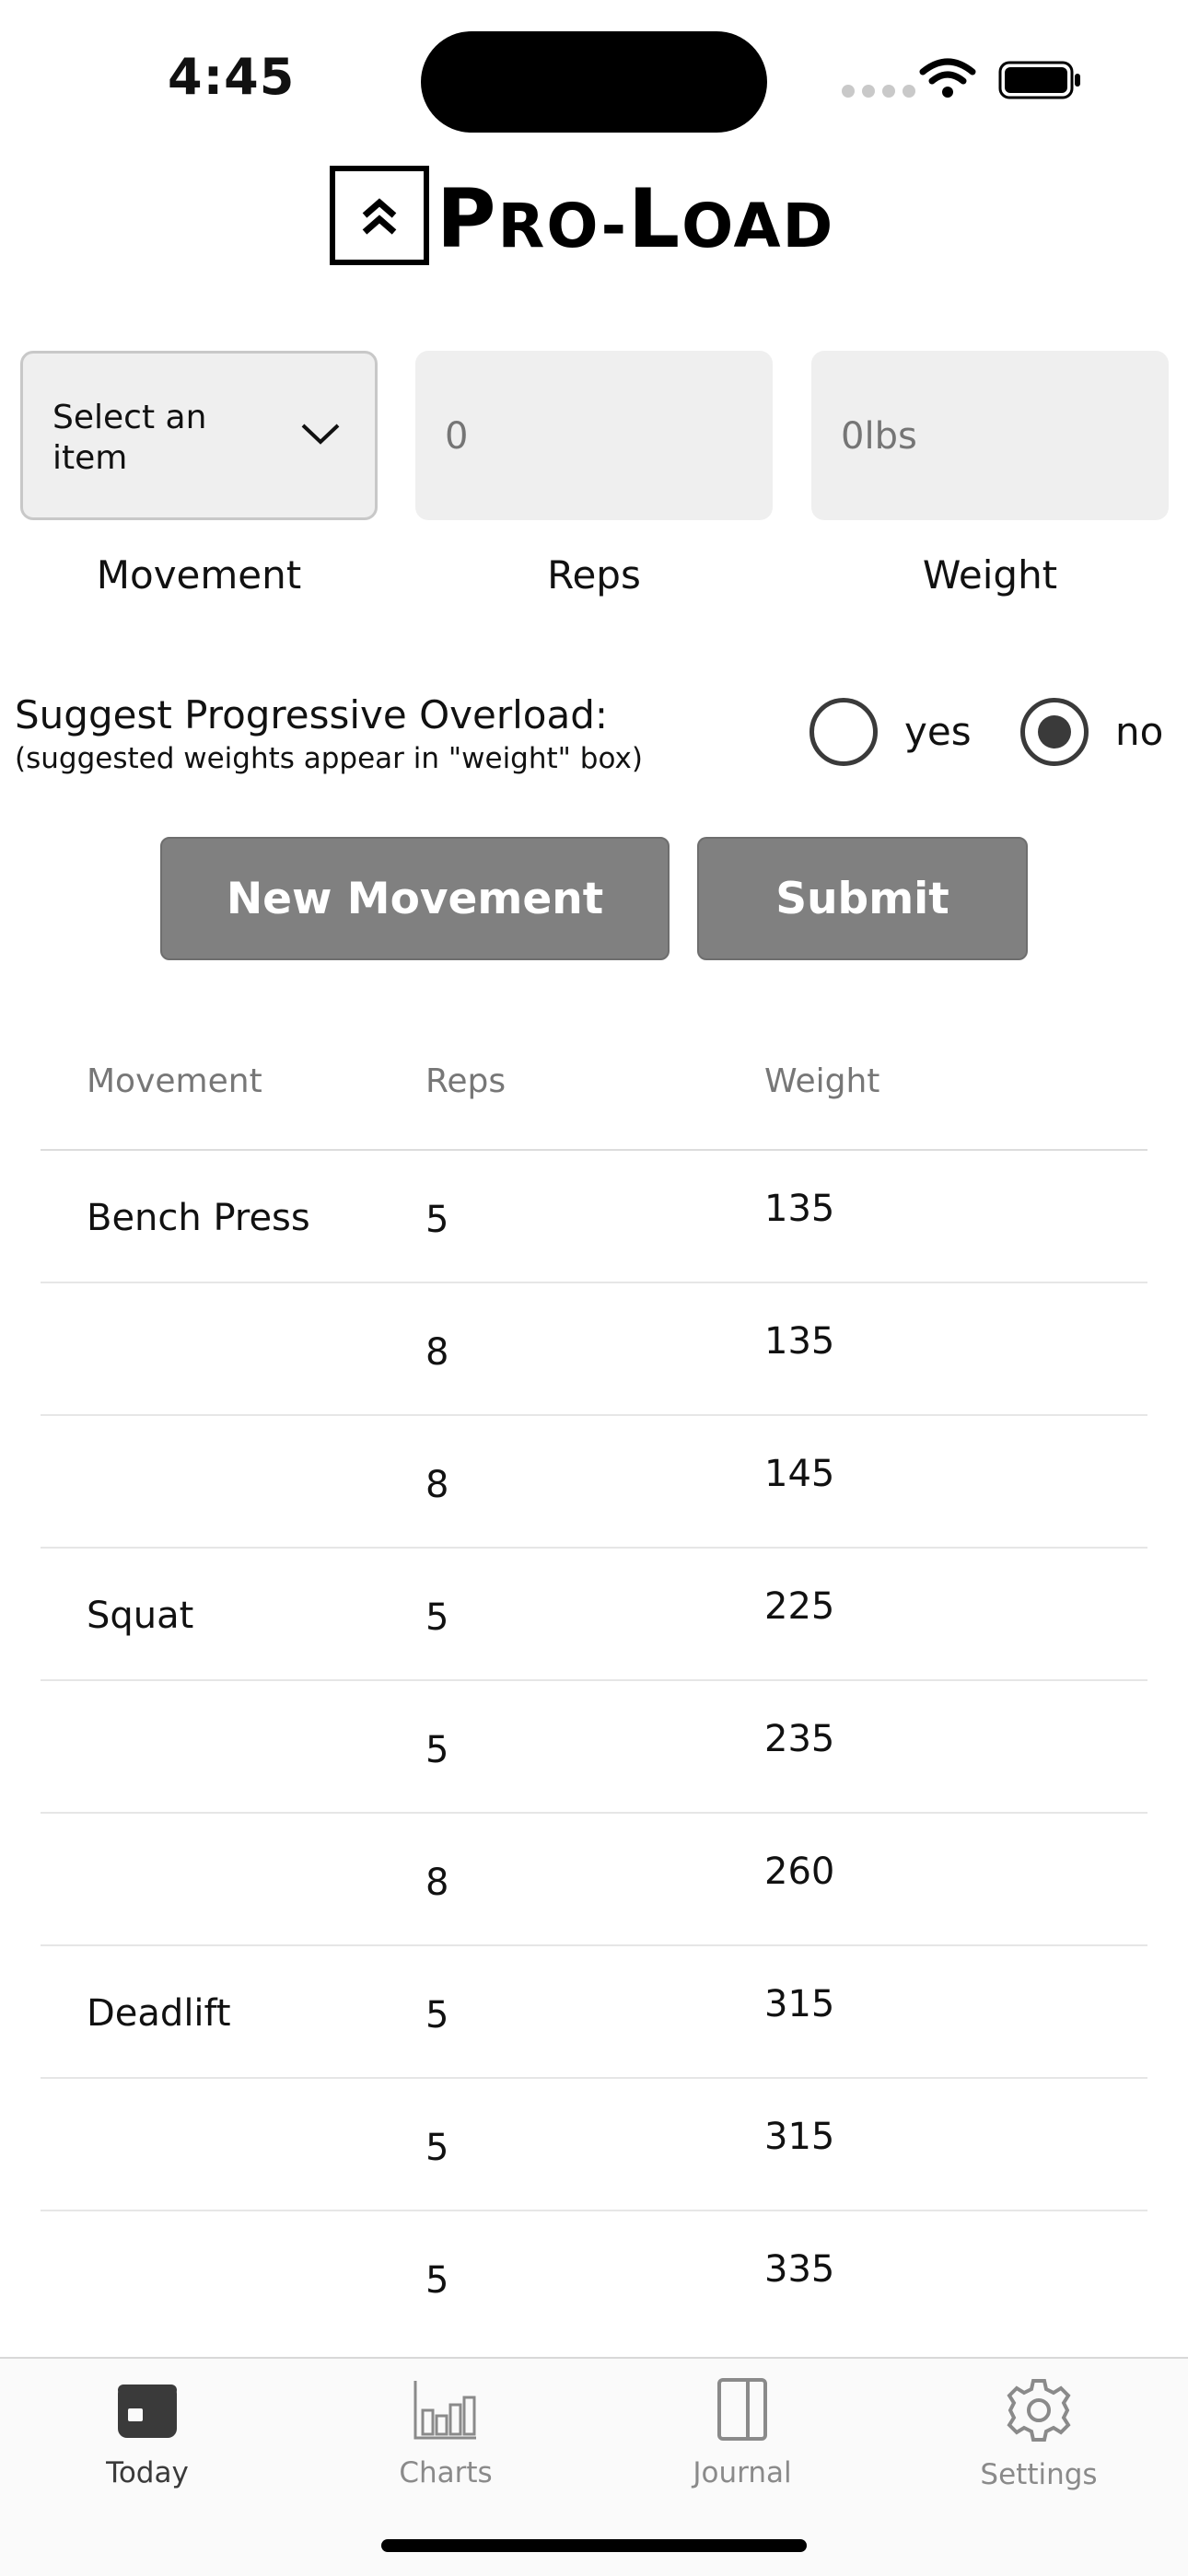 This screenshot has width=1188, height=2576. Describe the element at coordinates (232, 77) in the screenshot. I see `status-time: 4:45` at that location.